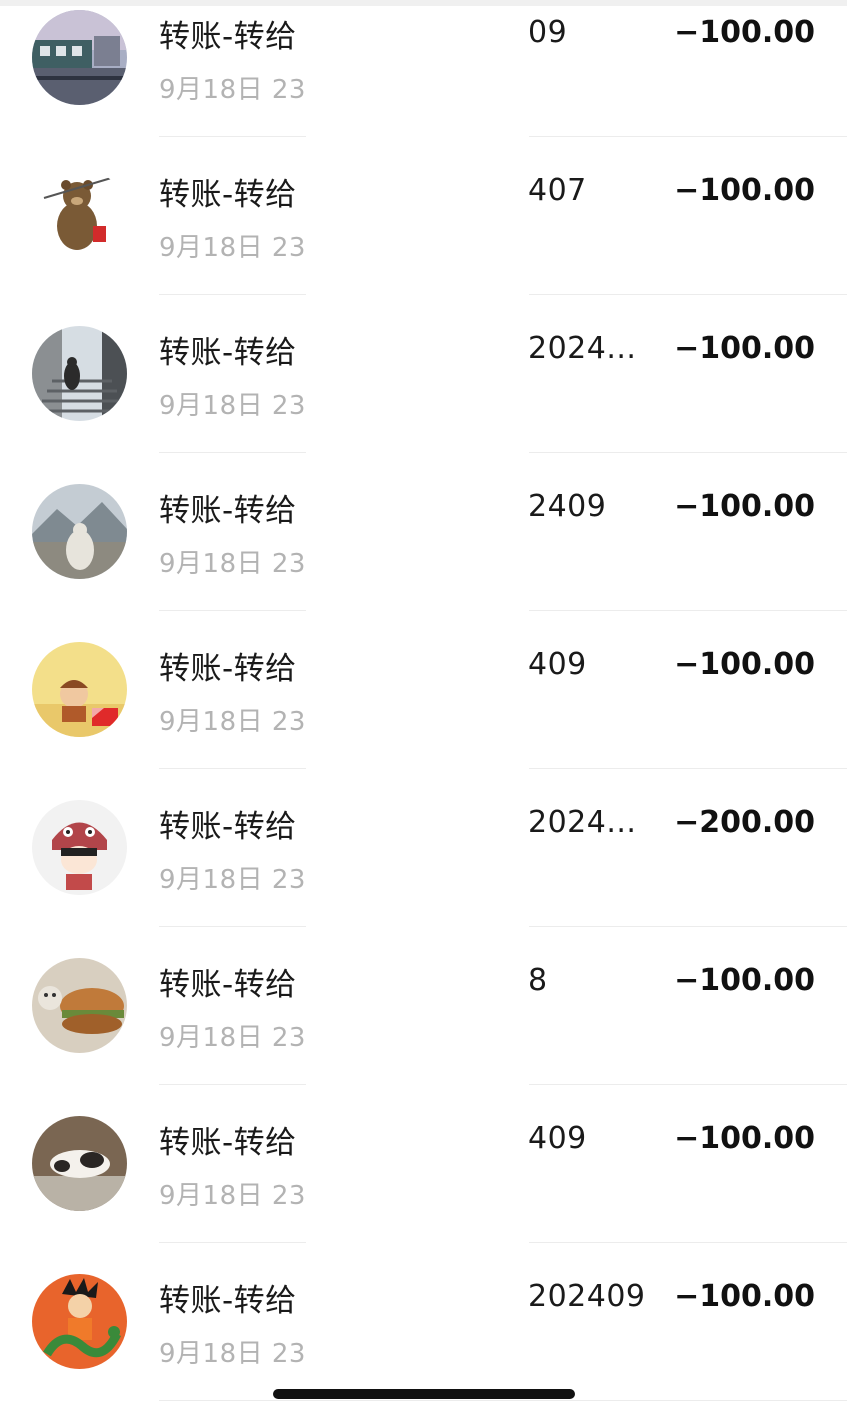  What do you see at coordinates (744, 822) in the screenshot?
I see `transaction-amount: −200.00` at bounding box center [744, 822].